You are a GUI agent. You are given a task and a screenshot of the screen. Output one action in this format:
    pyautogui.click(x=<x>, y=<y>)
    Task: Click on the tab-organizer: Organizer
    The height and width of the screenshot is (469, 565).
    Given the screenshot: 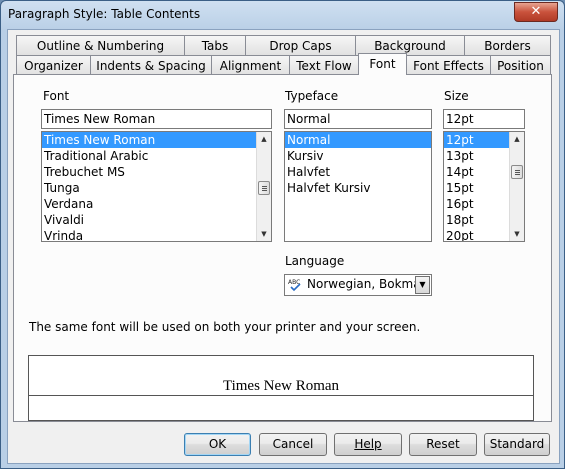 What is the action you would take?
    pyautogui.click(x=53, y=65)
    